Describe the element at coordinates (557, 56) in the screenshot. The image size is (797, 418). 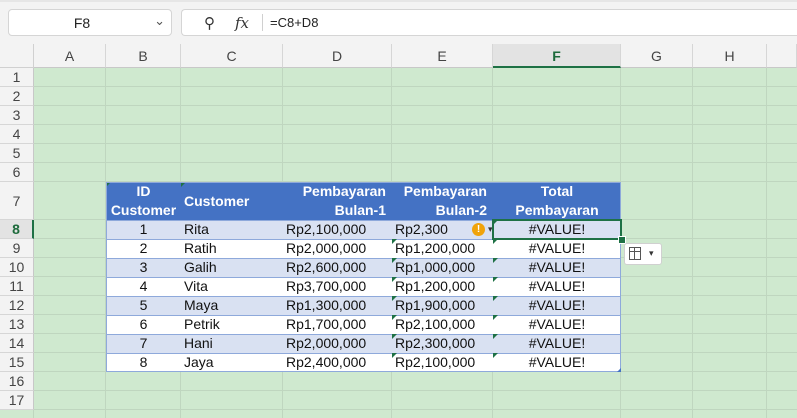
I see `column-header-f: F` at that location.